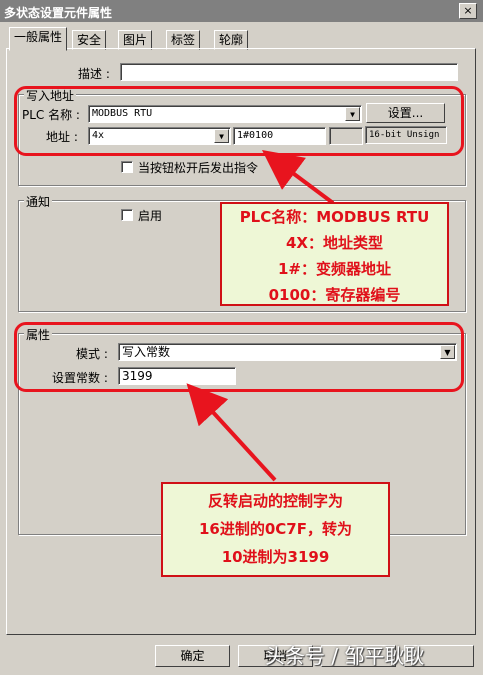  I want to click on note1-line-4: 0100：寄存器编号, so click(334, 295).